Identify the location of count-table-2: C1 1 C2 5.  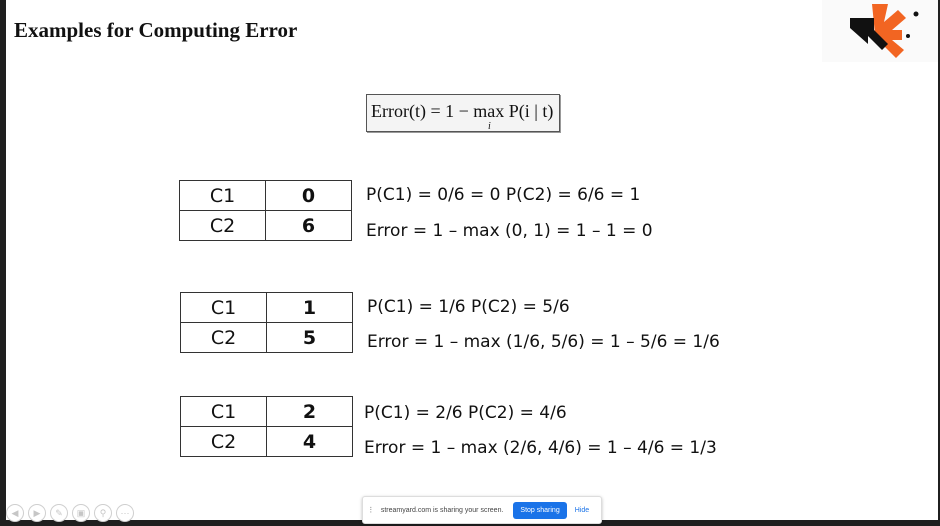
(266, 322).